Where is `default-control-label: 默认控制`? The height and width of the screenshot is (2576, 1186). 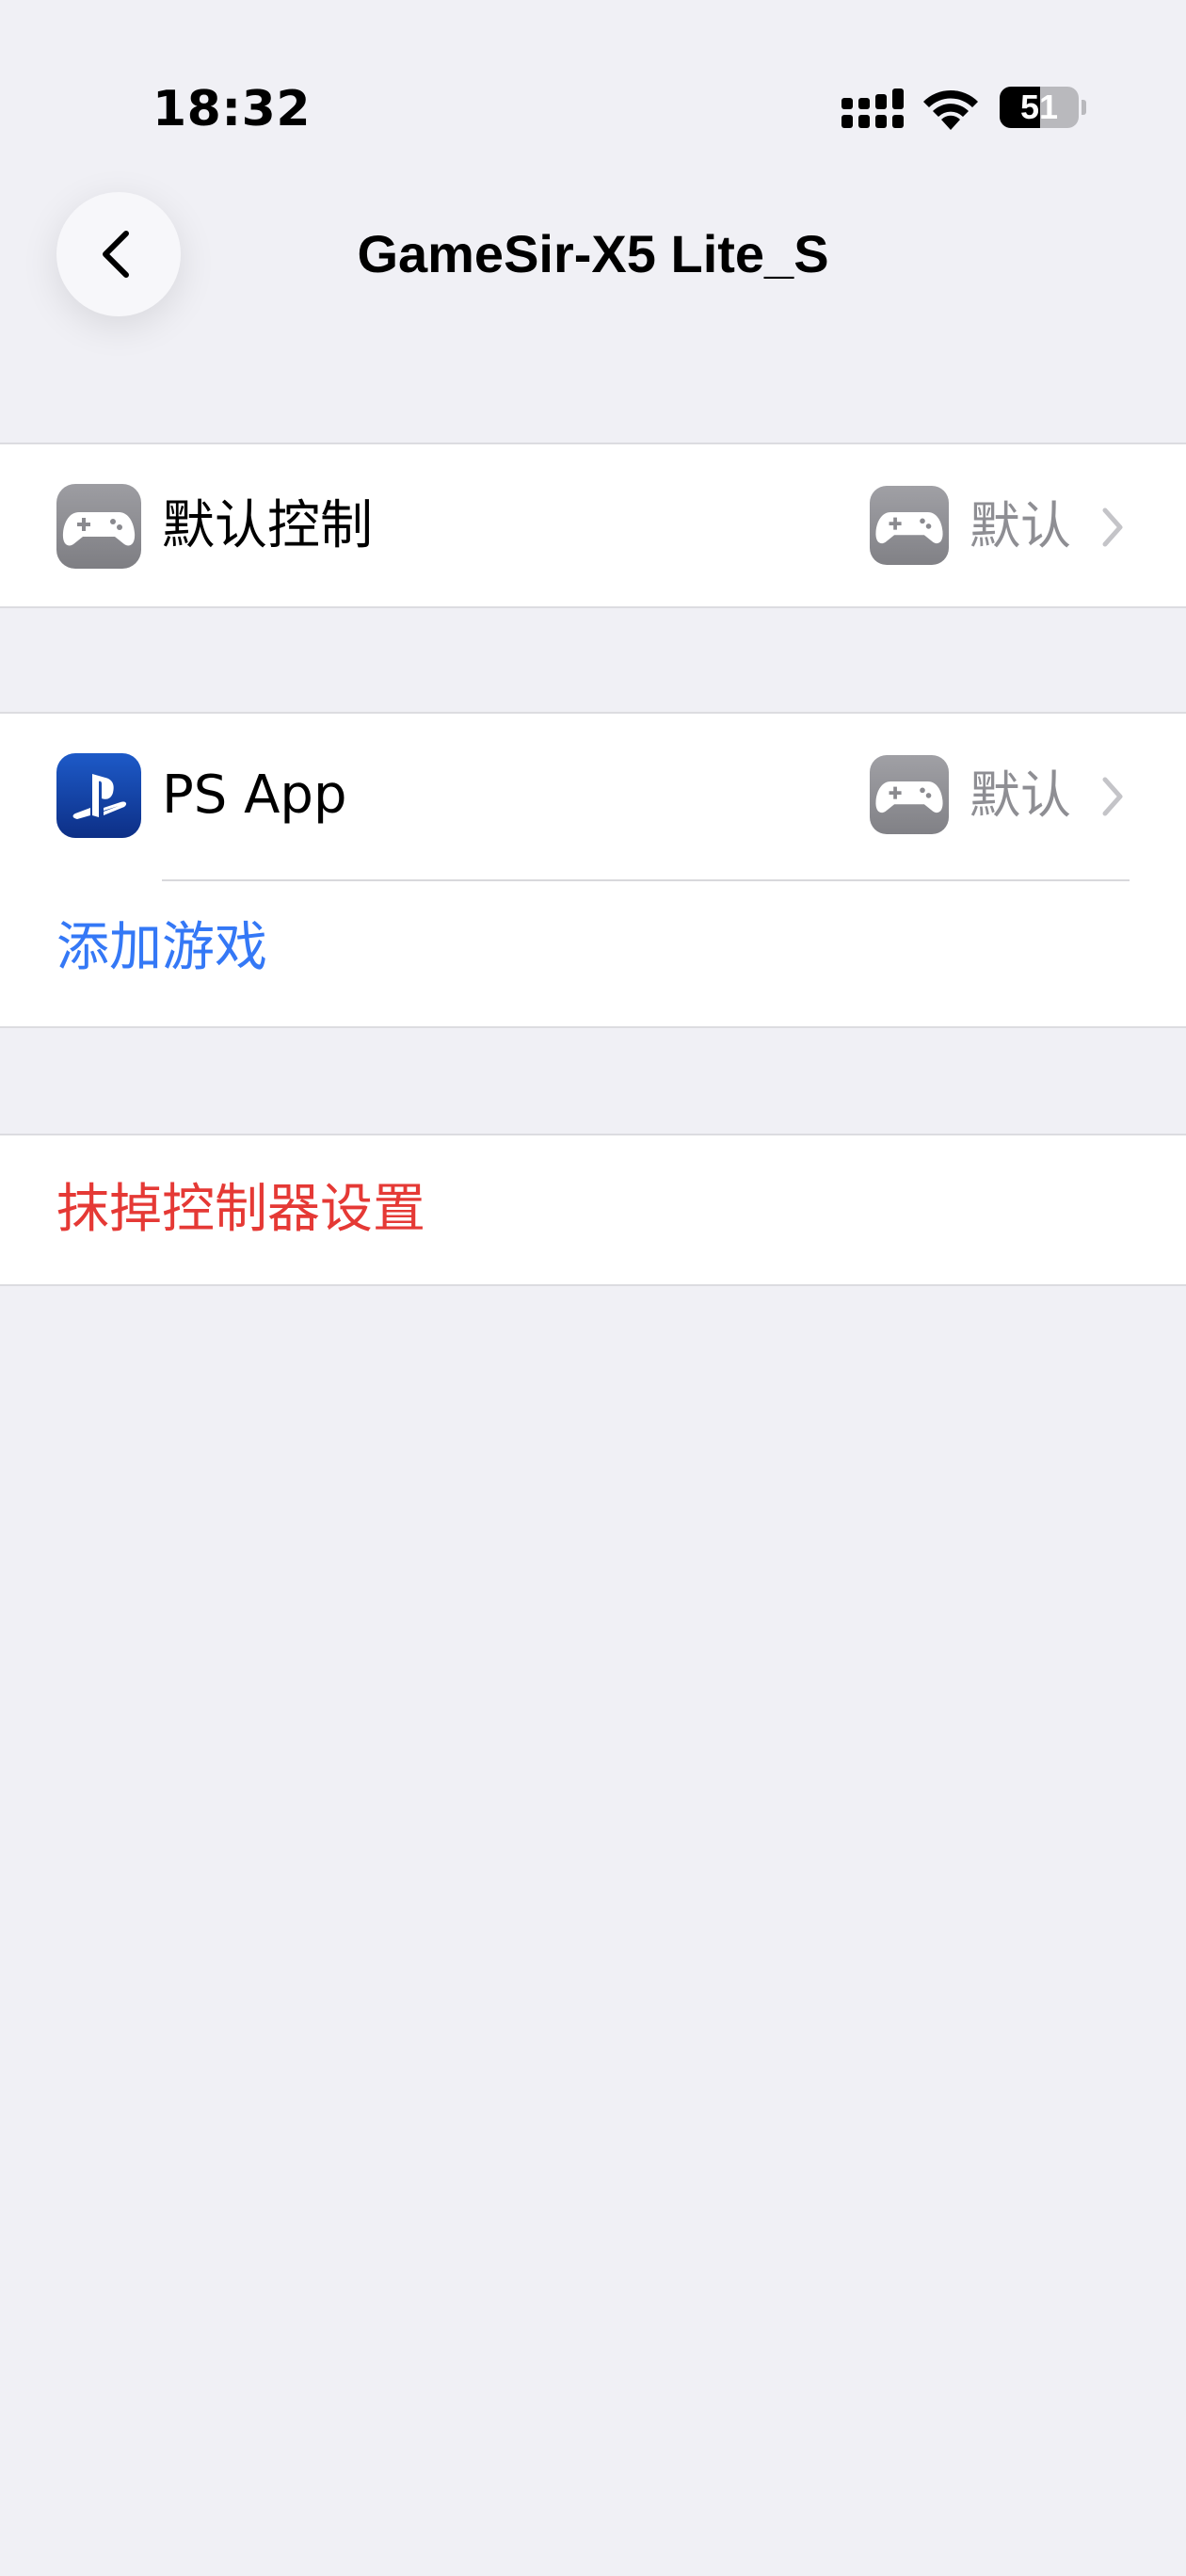 default-control-label: 默认控制 is located at coordinates (267, 525).